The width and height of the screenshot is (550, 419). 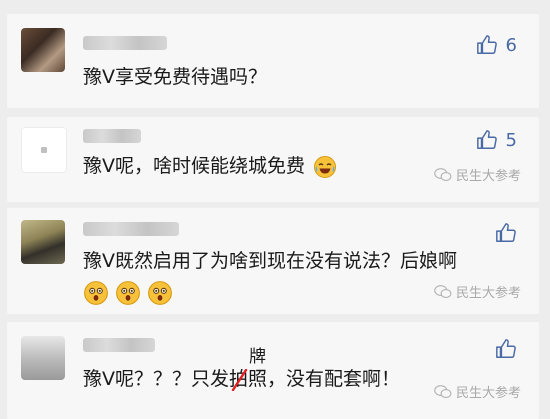 What do you see at coordinates (156, 379) in the screenshot?
I see `comment-text-before: 豫V呢？？？只发` at bounding box center [156, 379].